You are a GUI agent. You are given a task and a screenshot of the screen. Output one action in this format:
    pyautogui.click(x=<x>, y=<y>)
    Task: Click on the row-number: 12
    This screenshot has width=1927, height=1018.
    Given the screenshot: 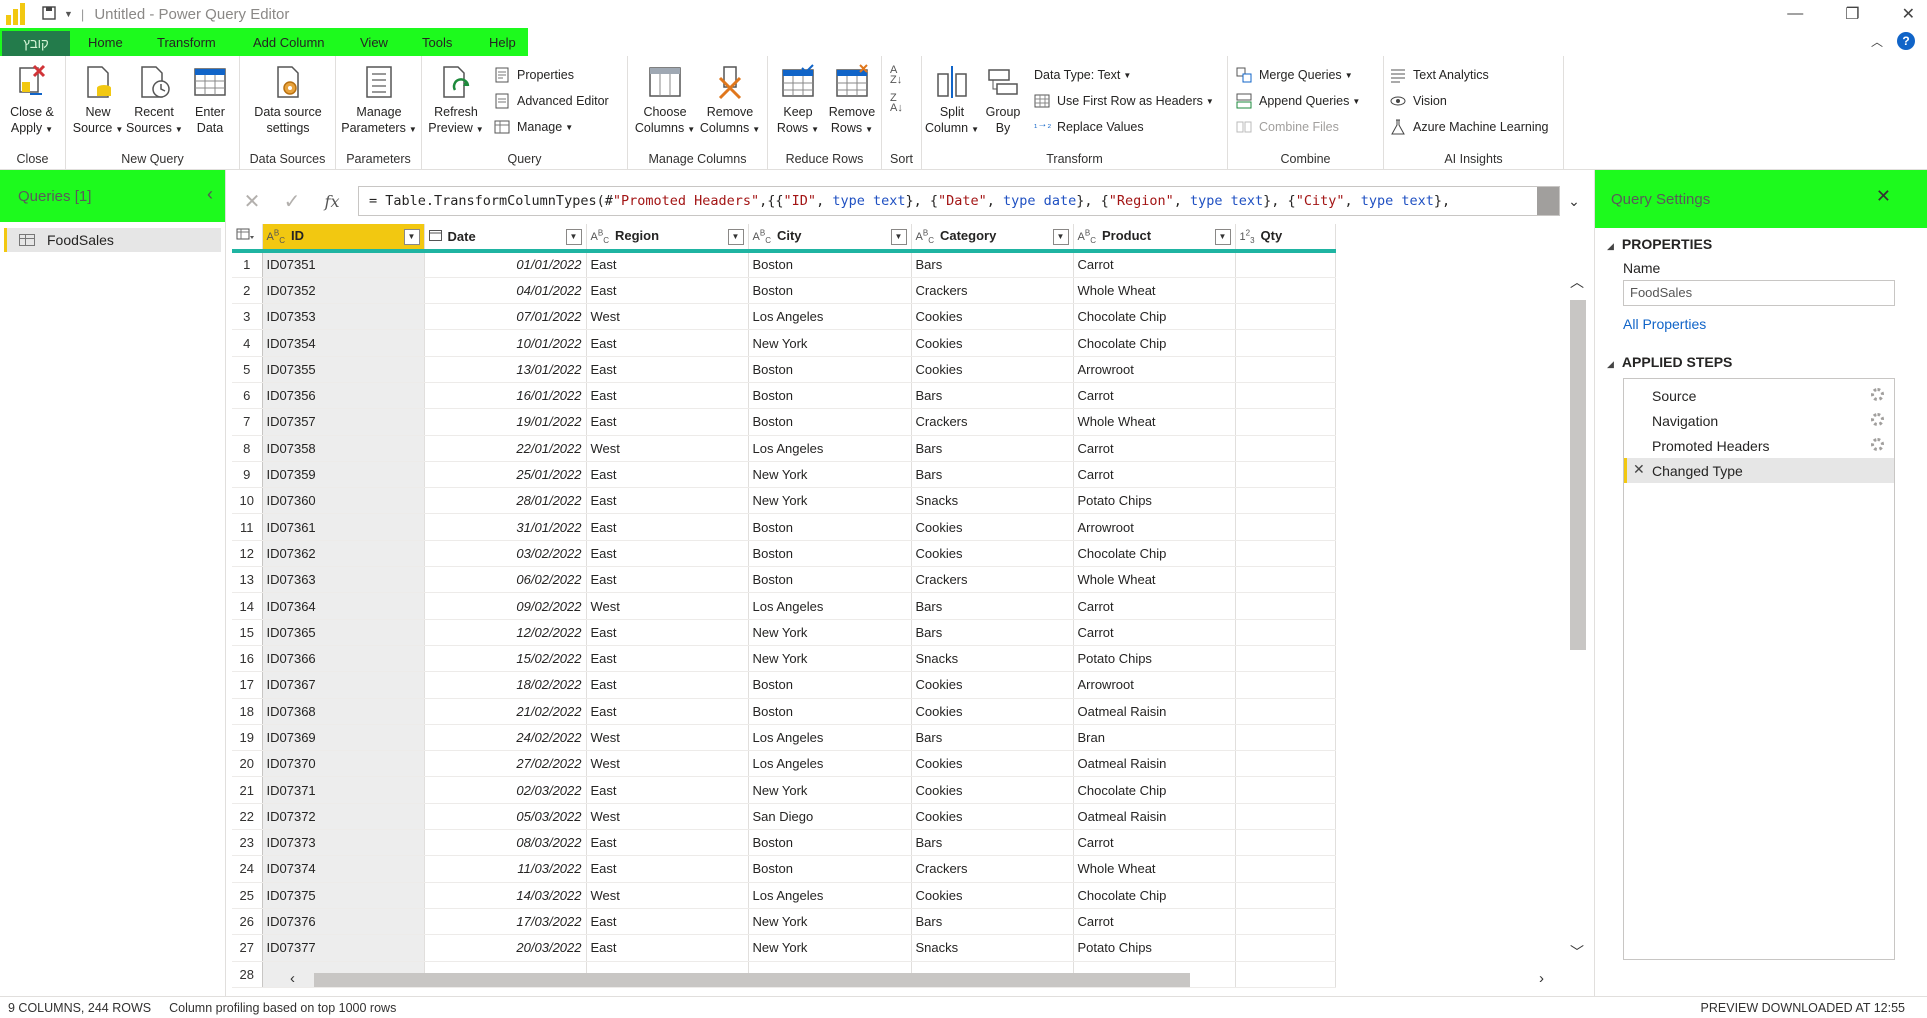 What is the action you would take?
    pyautogui.click(x=247, y=554)
    